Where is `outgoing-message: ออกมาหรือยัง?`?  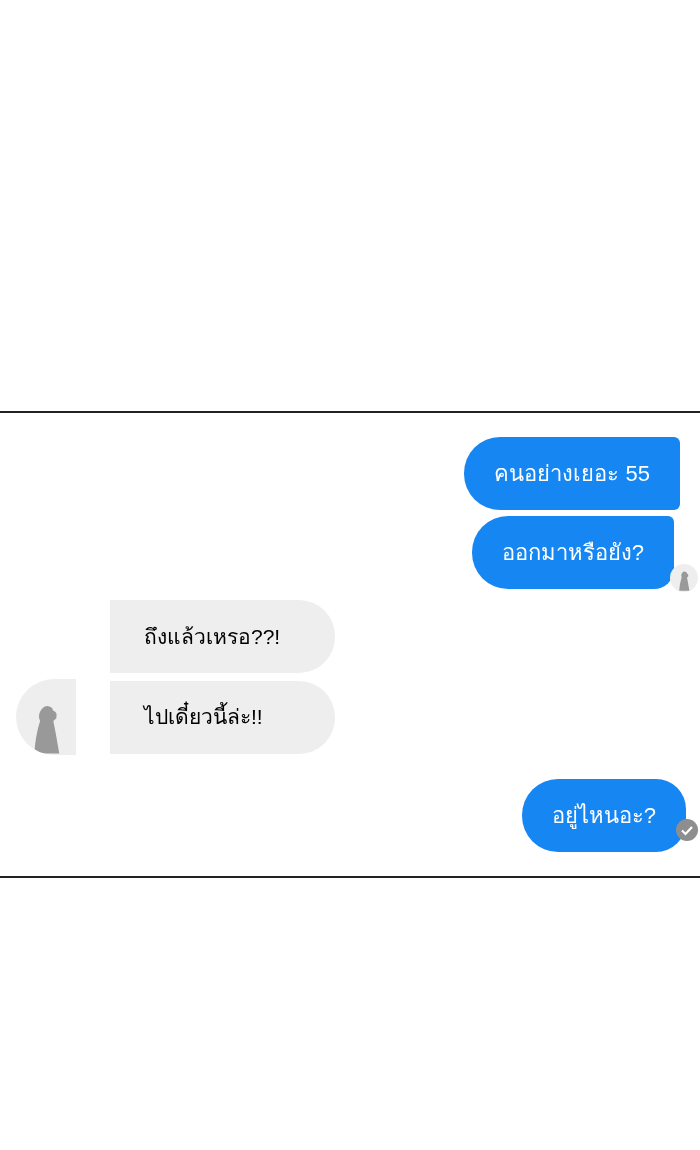 outgoing-message: ออกมาหรือยัง? is located at coordinates (572, 552).